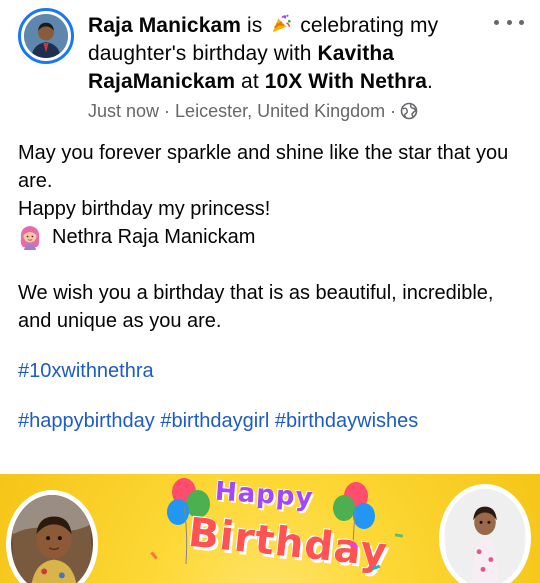 The height and width of the screenshot is (583, 540). I want to click on at-text: at, so click(250, 81).